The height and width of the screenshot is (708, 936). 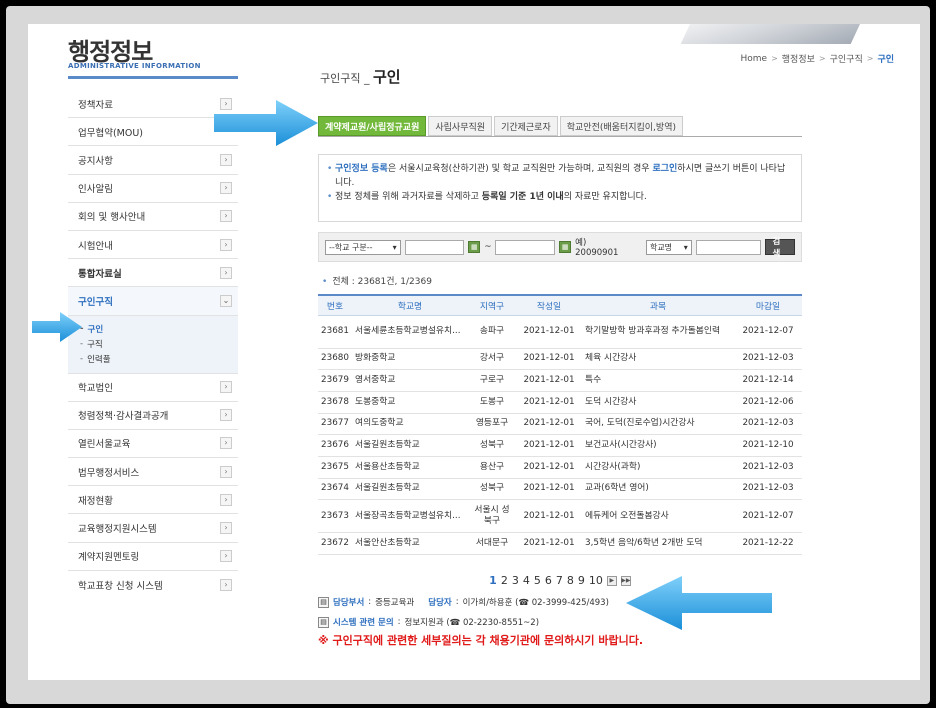 I want to click on sidebar-item-label: 재정현황, so click(x=95, y=501).